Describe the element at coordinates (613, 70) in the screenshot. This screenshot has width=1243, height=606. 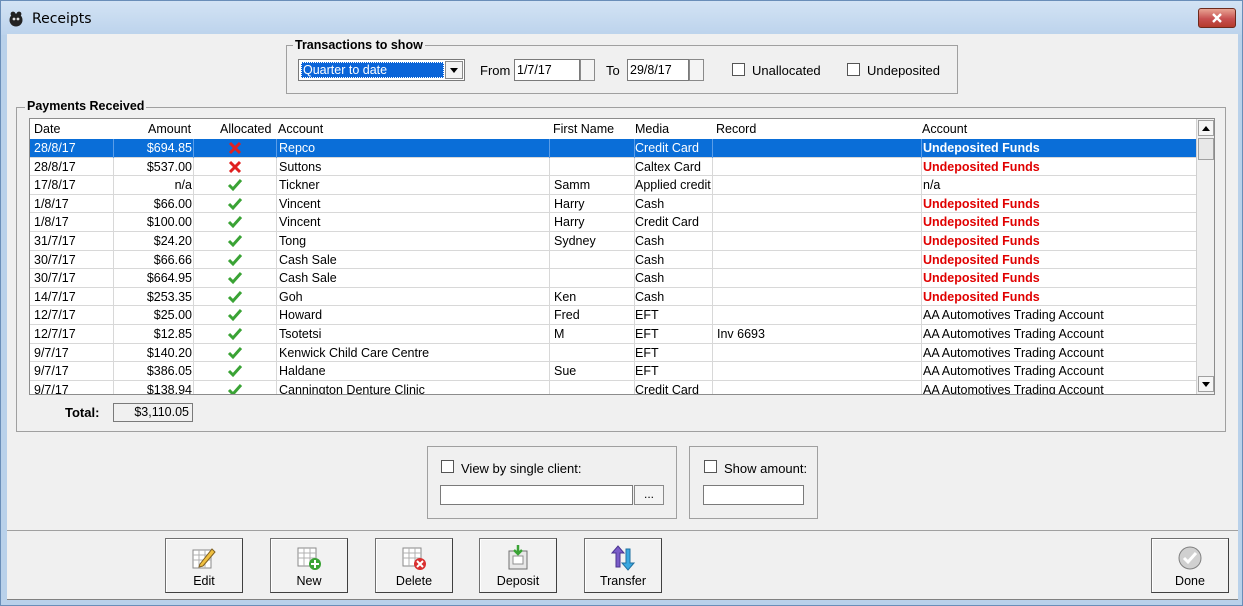
I see `to-label: To` at that location.